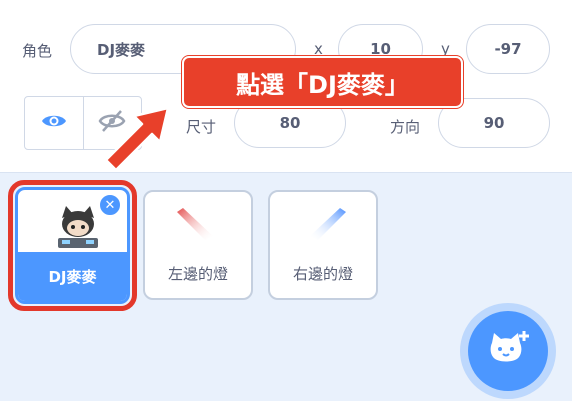  I want to click on eye-icon, so click(54, 123).